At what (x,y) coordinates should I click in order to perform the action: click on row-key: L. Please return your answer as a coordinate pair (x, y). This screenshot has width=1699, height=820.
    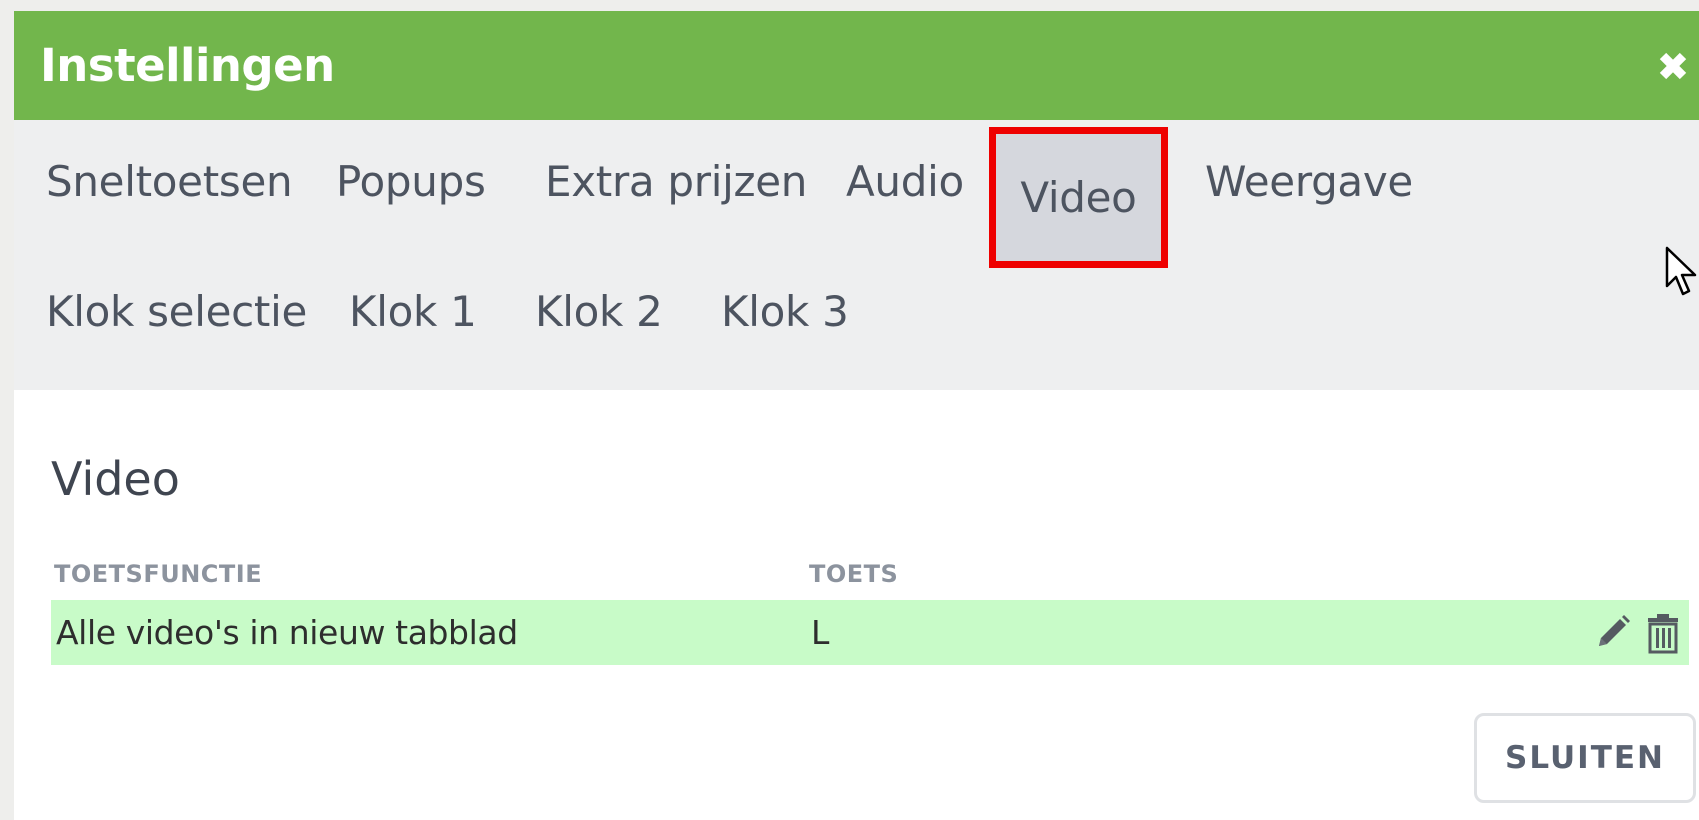
    Looking at the image, I should click on (820, 632).